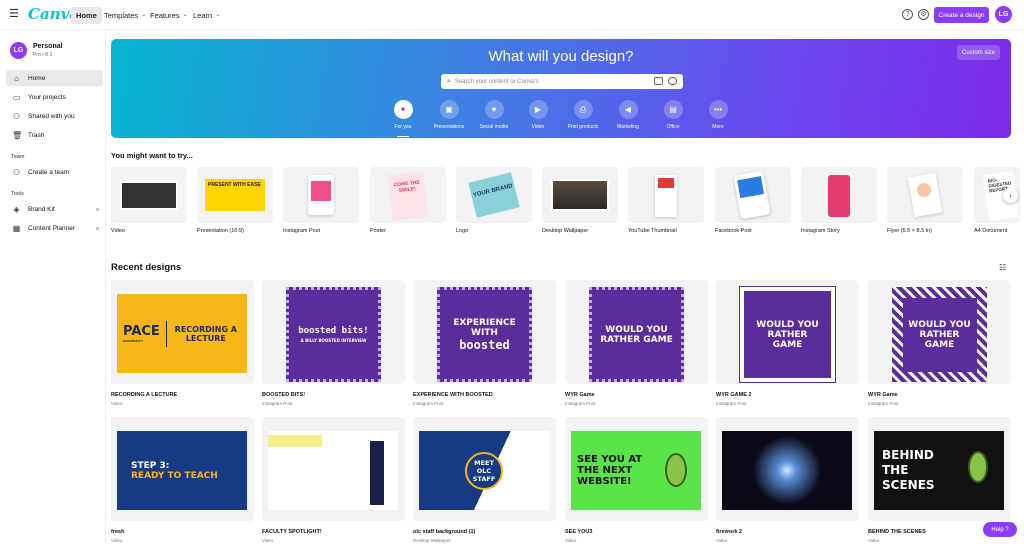  I want to click on create-design-button: Create a design, so click(961, 15).